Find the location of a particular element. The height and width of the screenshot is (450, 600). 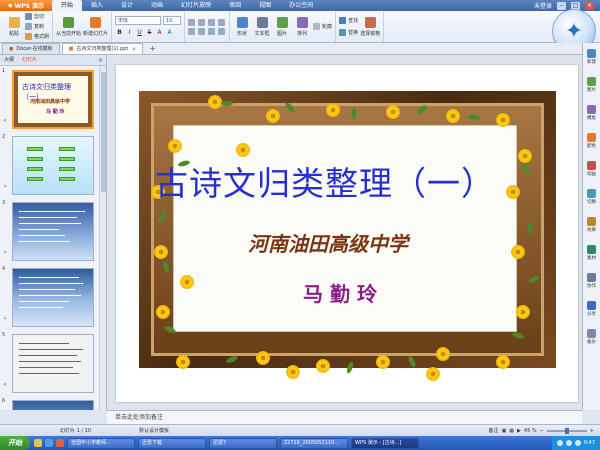

new-slide-button: 新建幻灯片 is located at coordinates (95, 27).